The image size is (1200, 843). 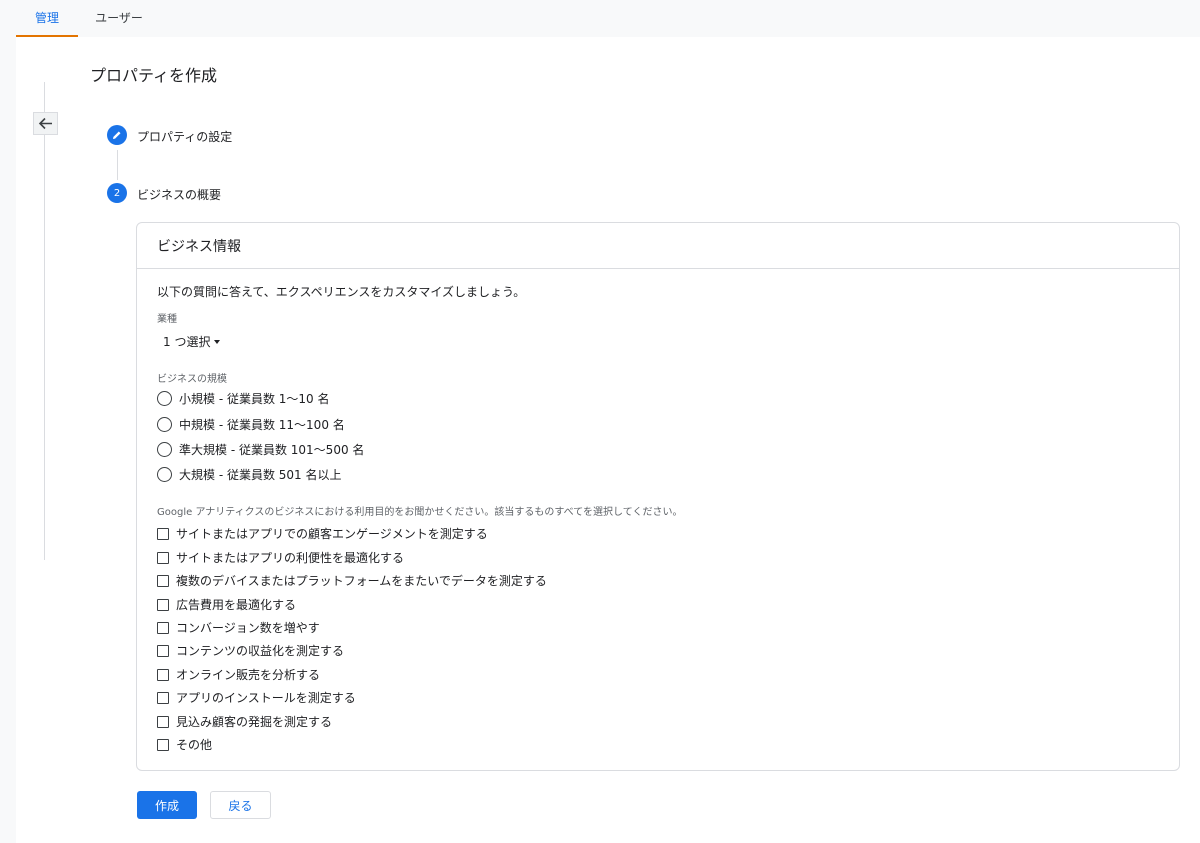 I want to click on industry-label: 業種, so click(x=167, y=319).